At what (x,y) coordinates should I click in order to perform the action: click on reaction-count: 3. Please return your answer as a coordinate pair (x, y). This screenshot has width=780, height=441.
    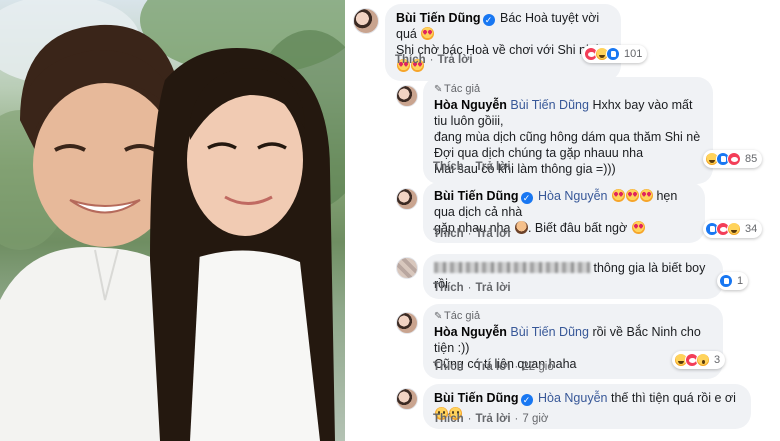
    Looking at the image, I should click on (699, 360).